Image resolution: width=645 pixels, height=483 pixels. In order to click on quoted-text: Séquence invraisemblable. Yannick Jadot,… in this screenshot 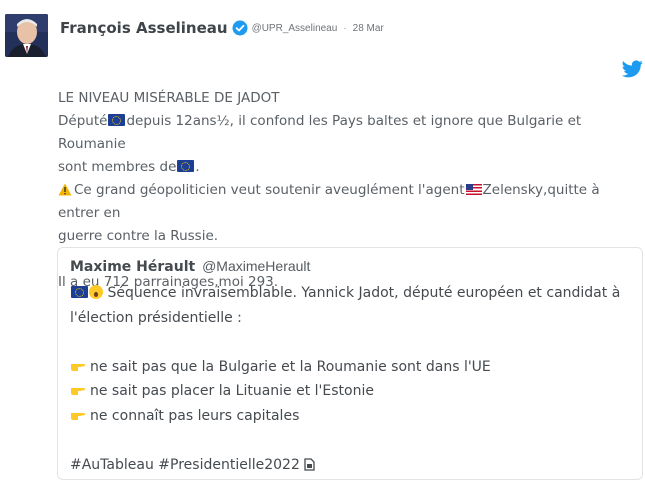, I will do `click(364, 293)`.